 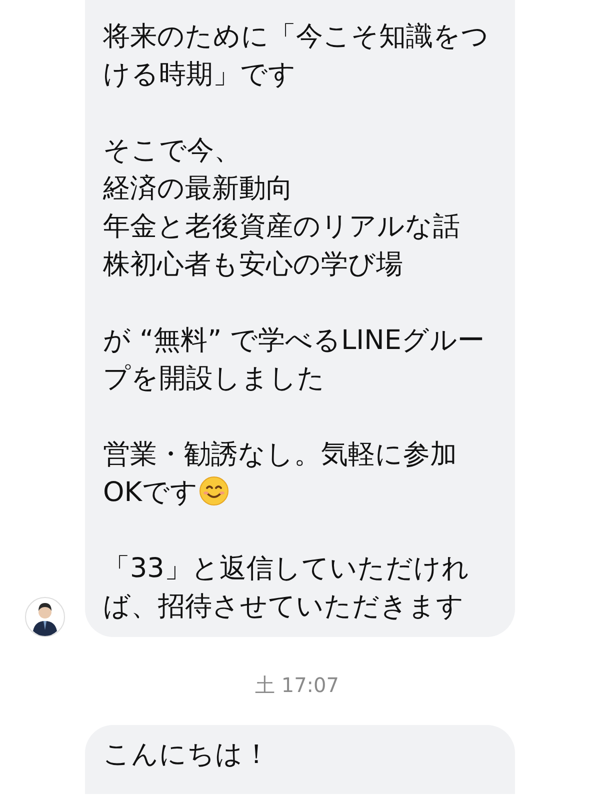 I want to click on message-text: 営業・勧誘なし。気軽に参加OKです, so click(x=280, y=474).